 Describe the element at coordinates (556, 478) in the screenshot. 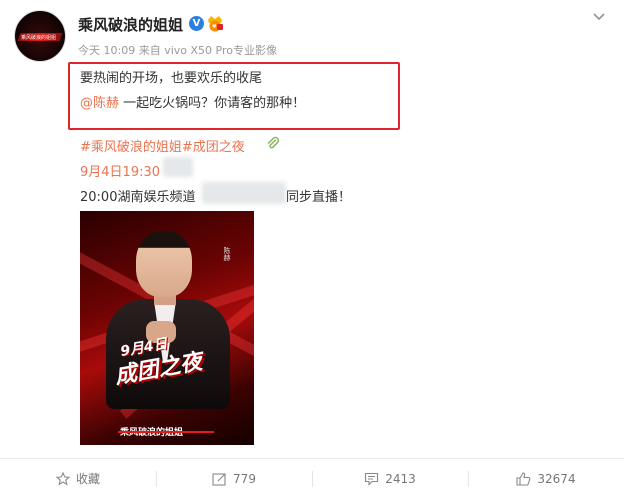

I see `like-count: 32674` at that location.